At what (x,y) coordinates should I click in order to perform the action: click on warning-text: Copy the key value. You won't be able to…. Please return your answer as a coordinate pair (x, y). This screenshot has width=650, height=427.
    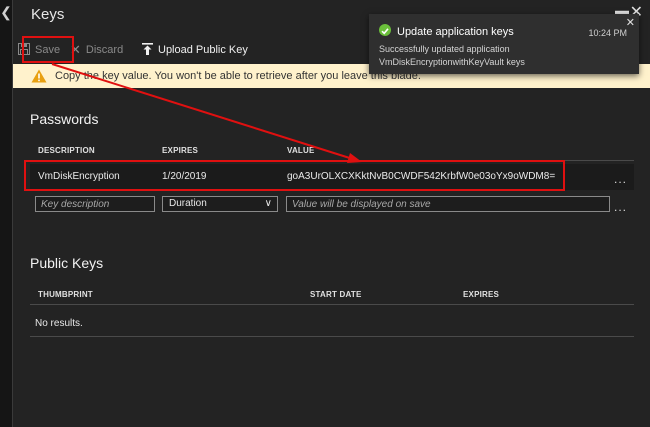
    Looking at the image, I should click on (238, 76).